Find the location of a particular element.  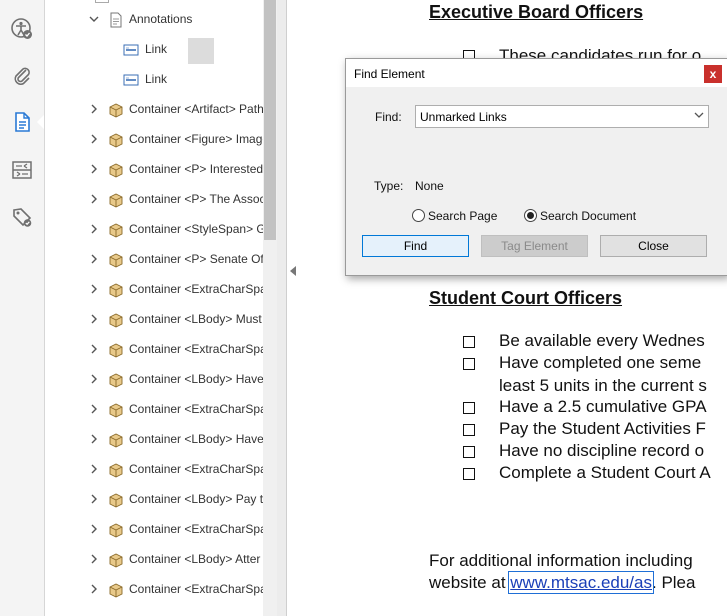

close-button: Close is located at coordinates (653, 246).